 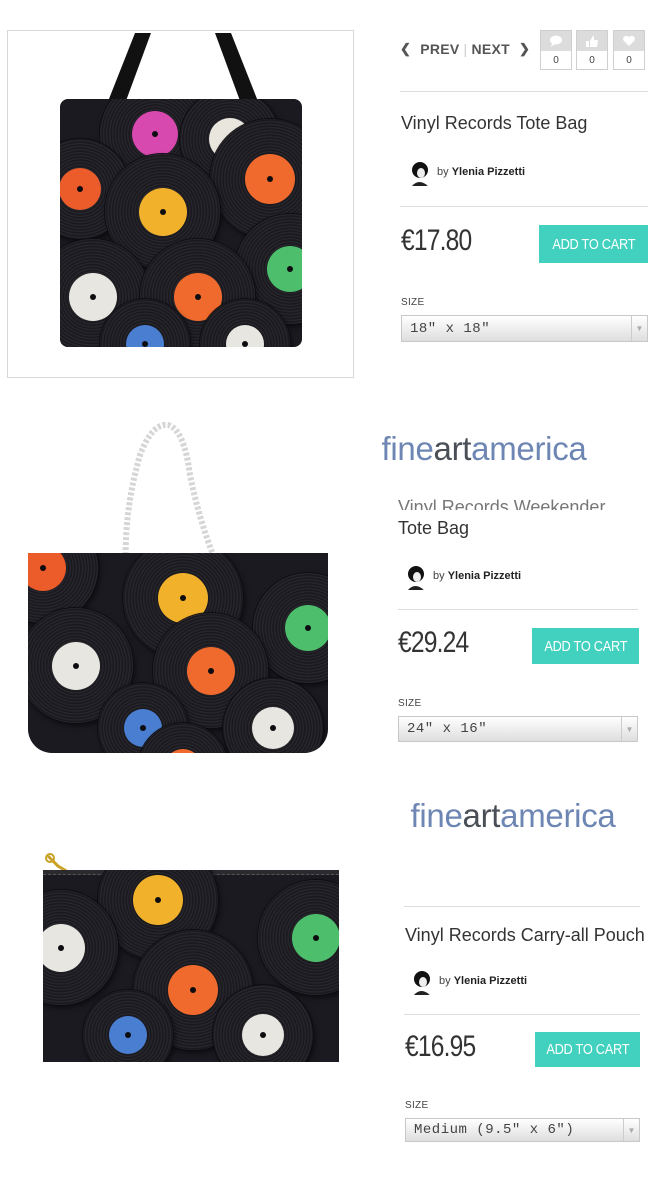 What do you see at coordinates (406, 48) in the screenshot?
I see `chevron-left-icon: ❮` at bounding box center [406, 48].